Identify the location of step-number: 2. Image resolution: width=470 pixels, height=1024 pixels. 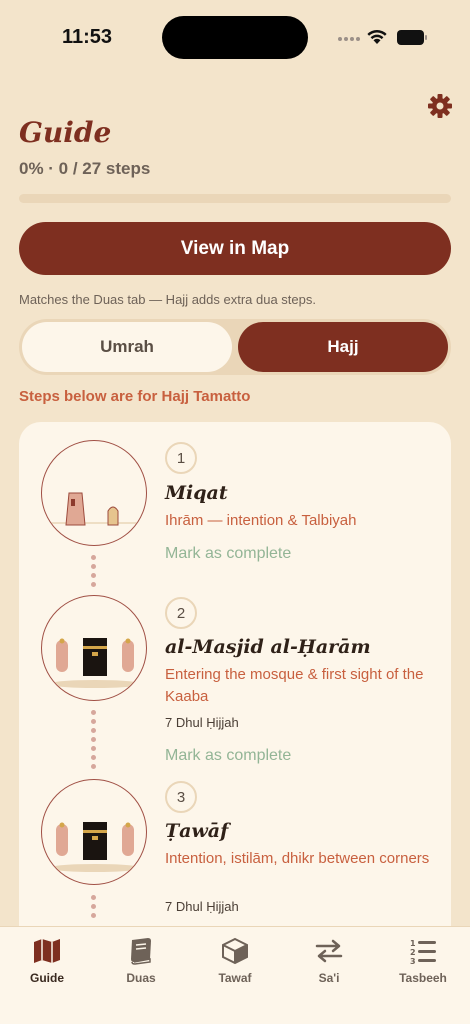
(181, 613).